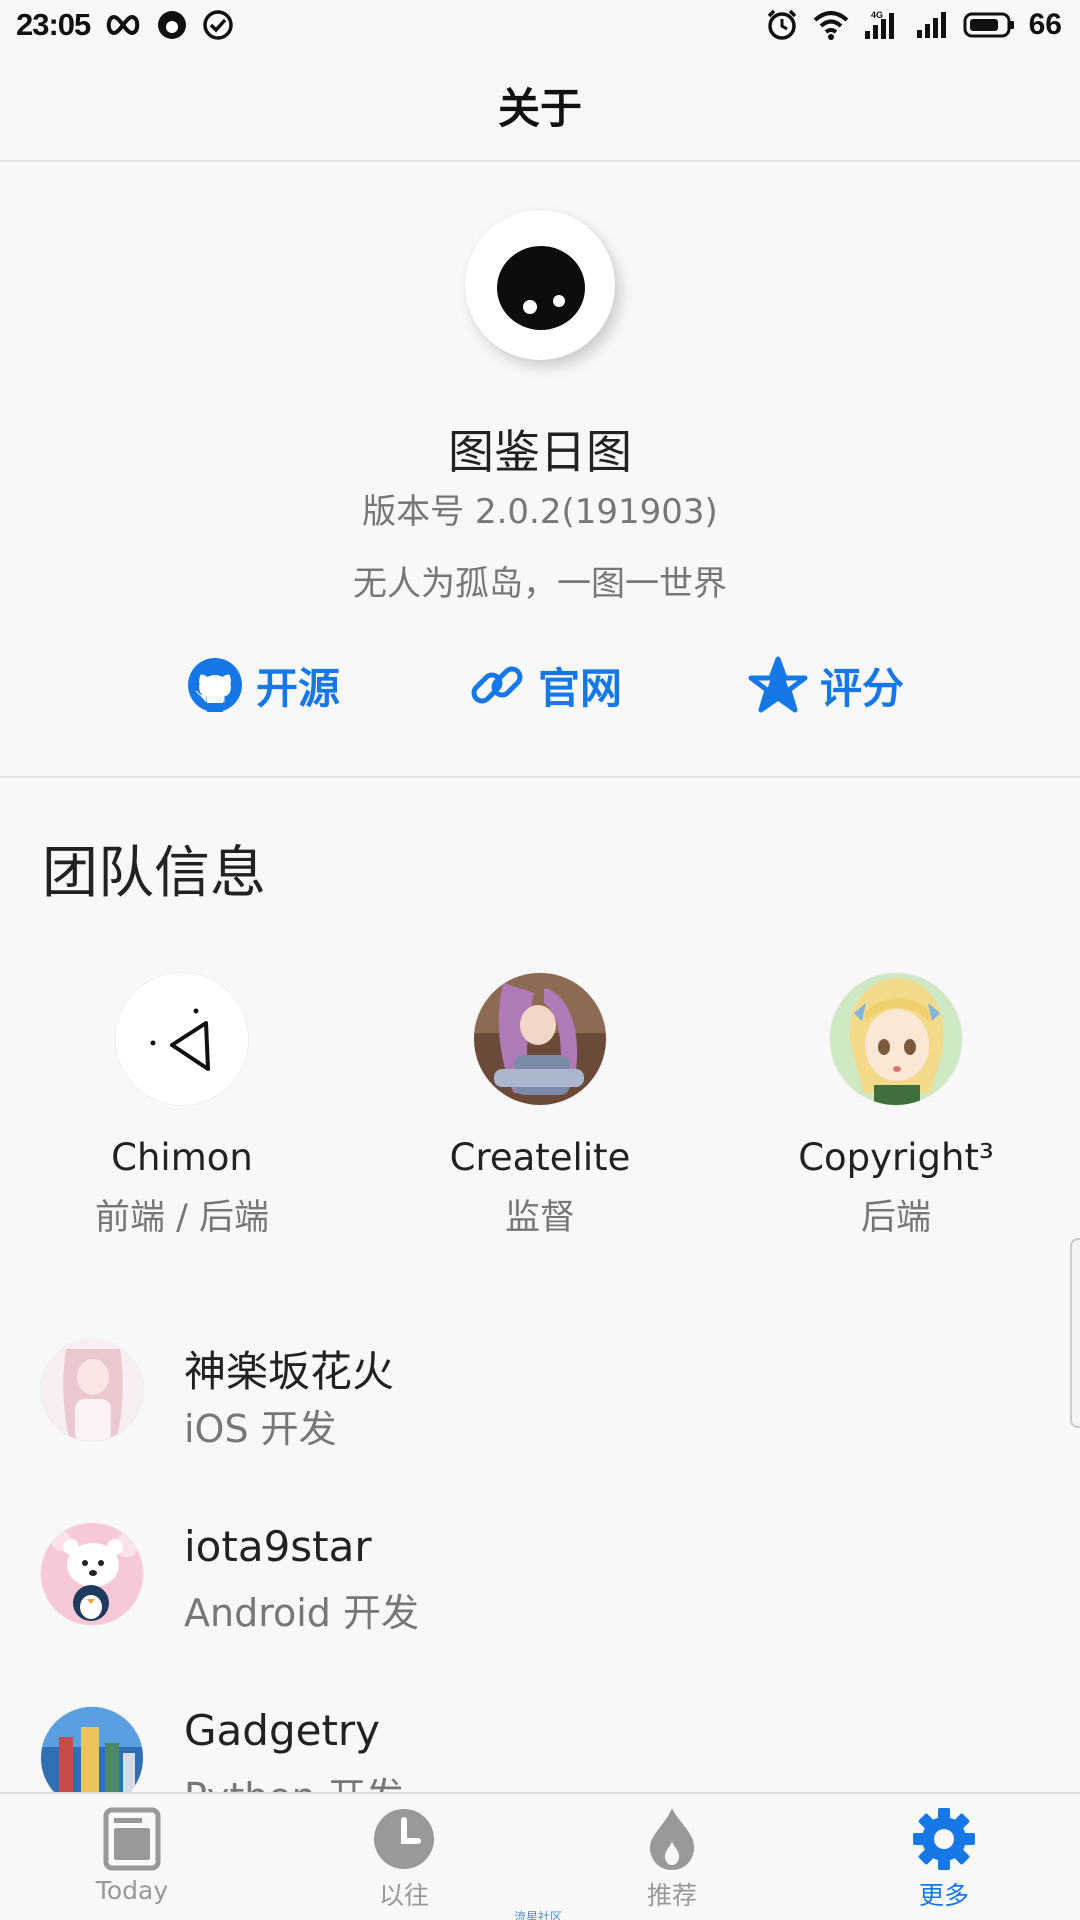  Describe the element at coordinates (541, 288) in the screenshot. I see `app-logo-icon` at that location.